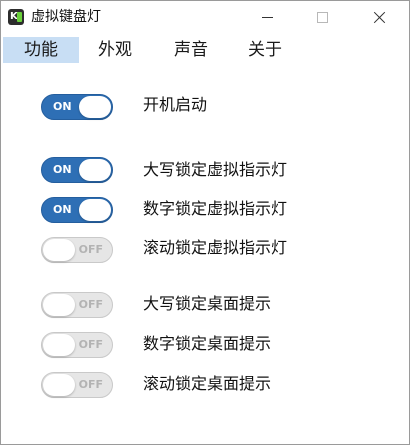 The width and height of the screenshot is (410, 445). Describe the element at coordinates (215, 208) in the screenshot. I see `numlock-indicator-label: 数字锁定虚拟指示灯` at that location.